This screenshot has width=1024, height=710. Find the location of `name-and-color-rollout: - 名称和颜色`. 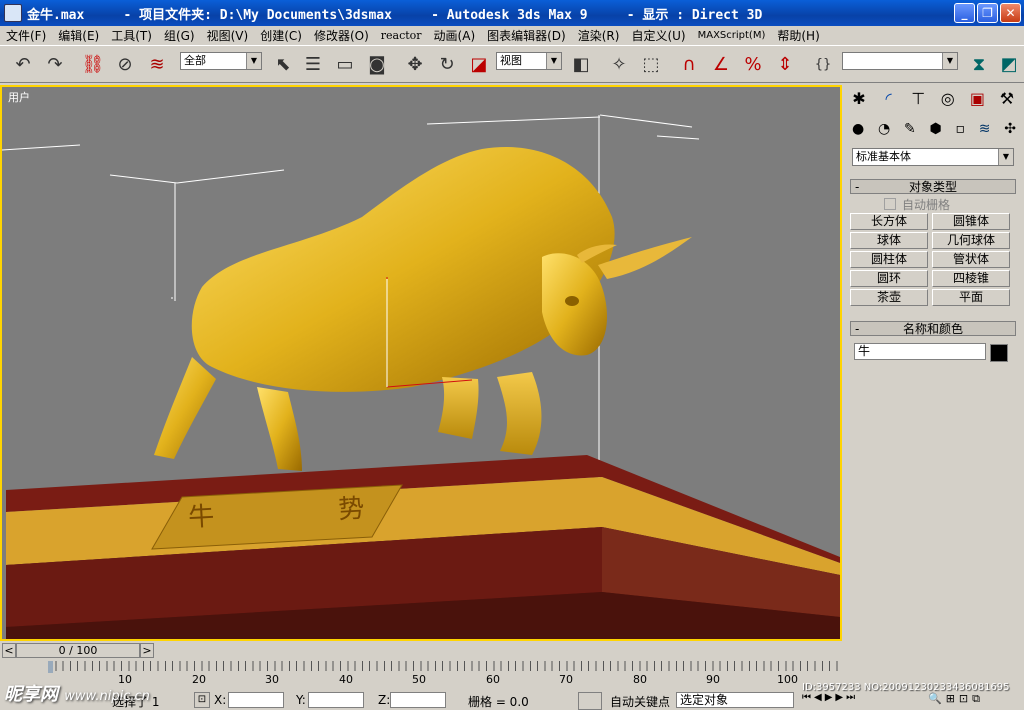

name-and-color-rollout: - 名称和颜色 is located at coordinates (933, 328).